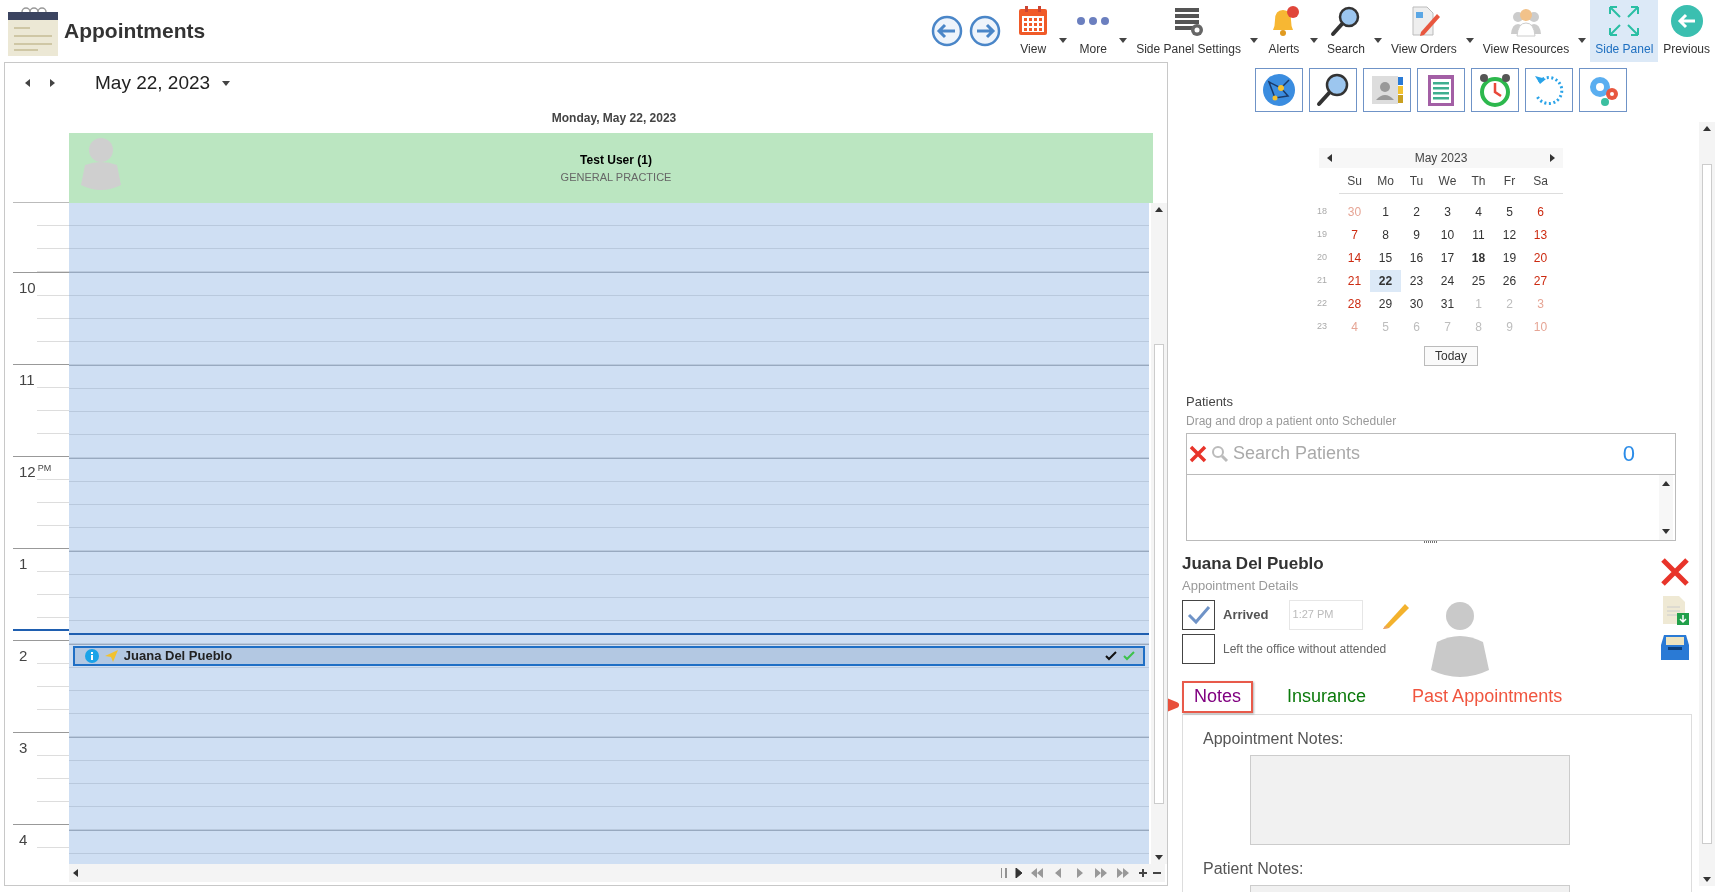  I want to click on calendar-day: 10, so click(1447, 234).